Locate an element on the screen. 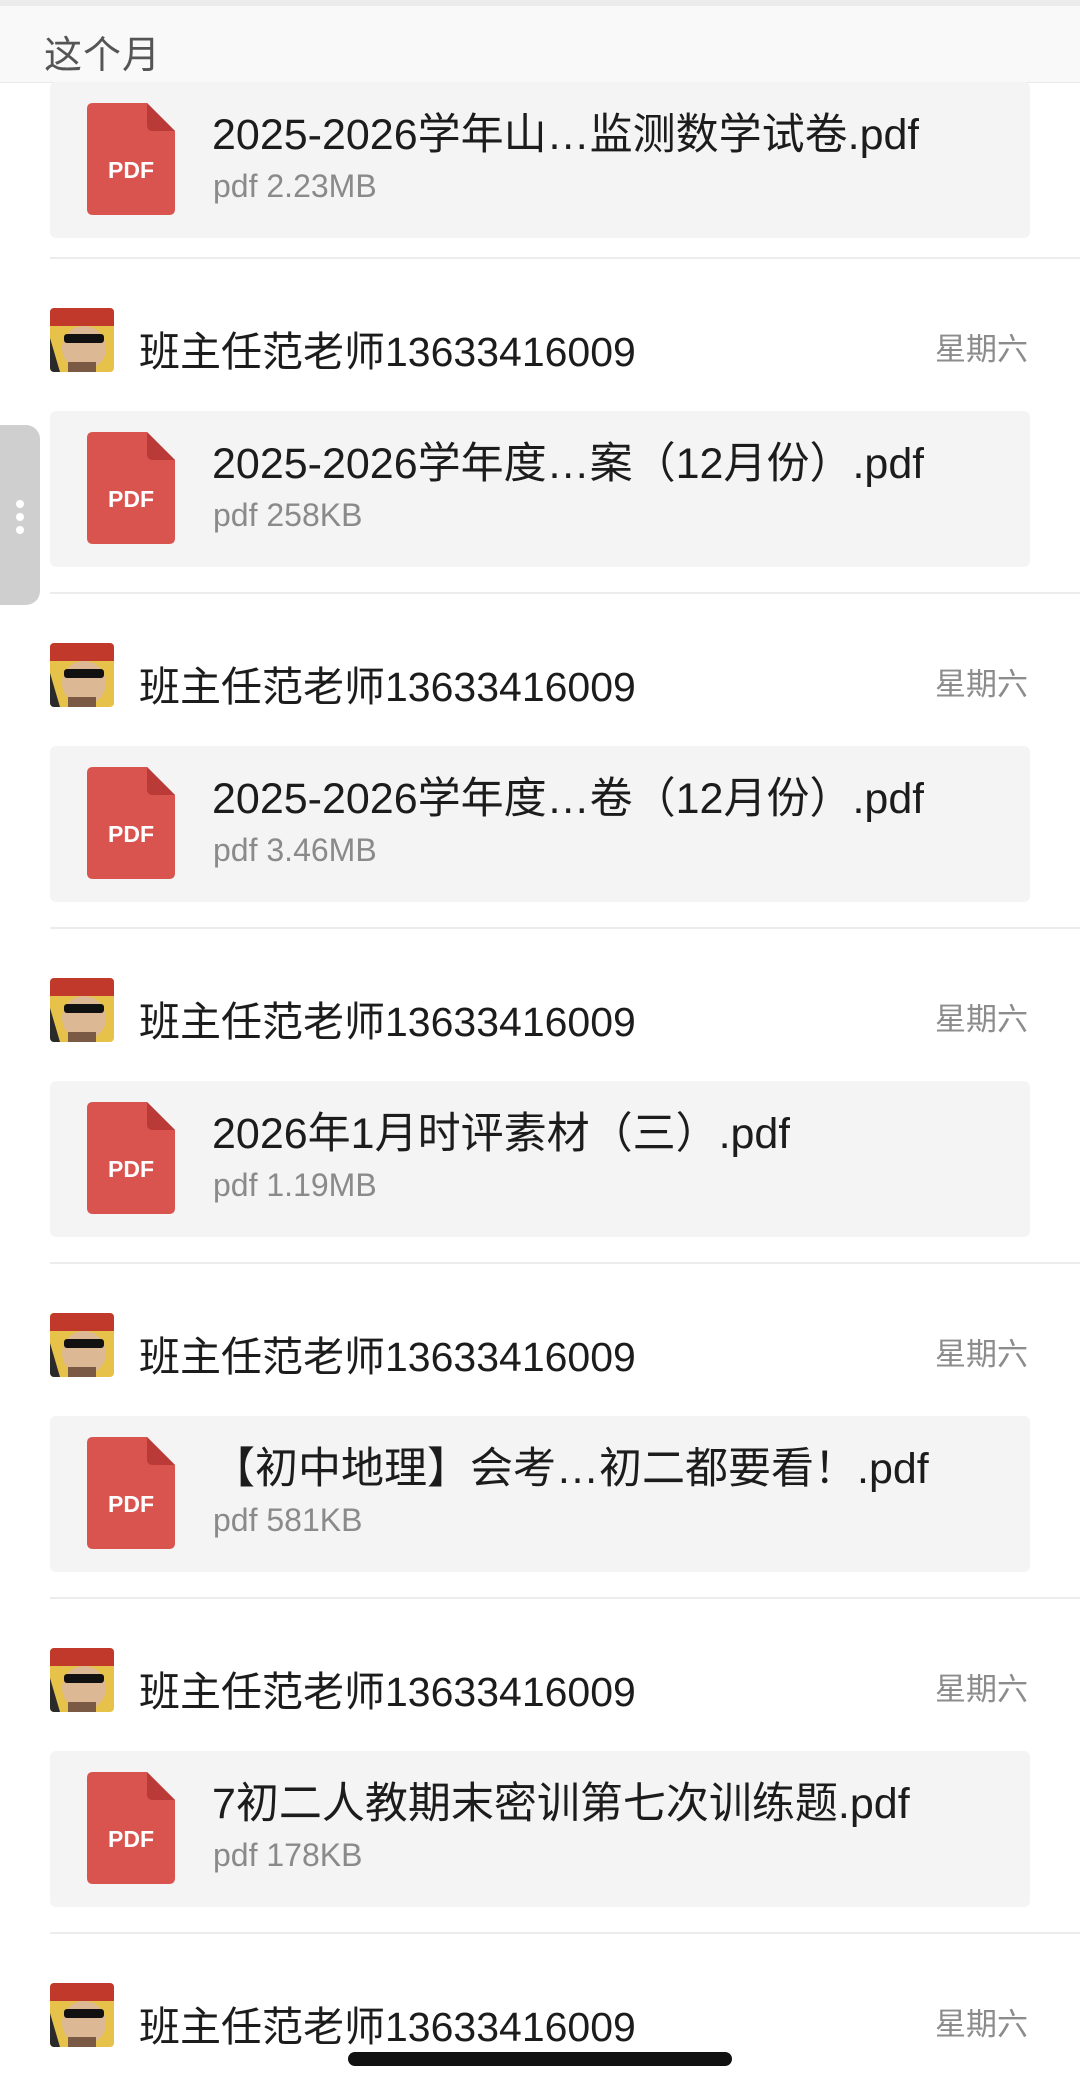  side-handle-button is located at coordinates (20, 515).